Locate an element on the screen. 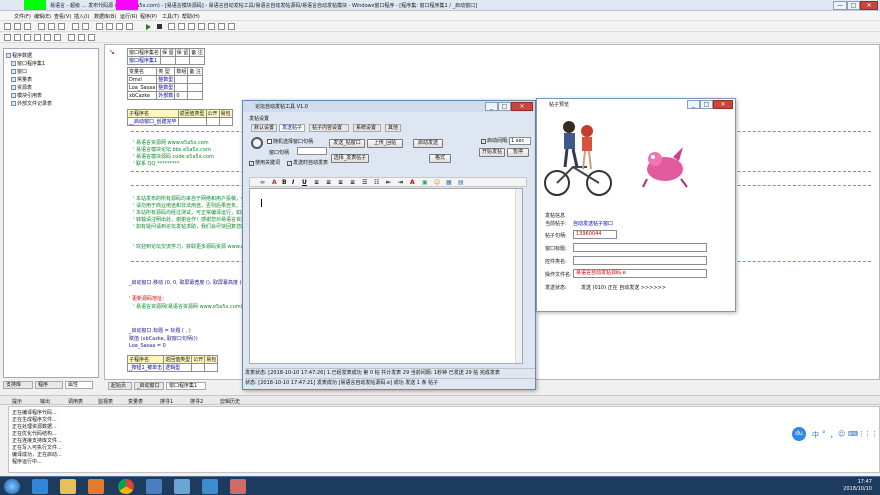 The image size is (880, 495). tab-program: 程序 is located at coordinates (49, 385).